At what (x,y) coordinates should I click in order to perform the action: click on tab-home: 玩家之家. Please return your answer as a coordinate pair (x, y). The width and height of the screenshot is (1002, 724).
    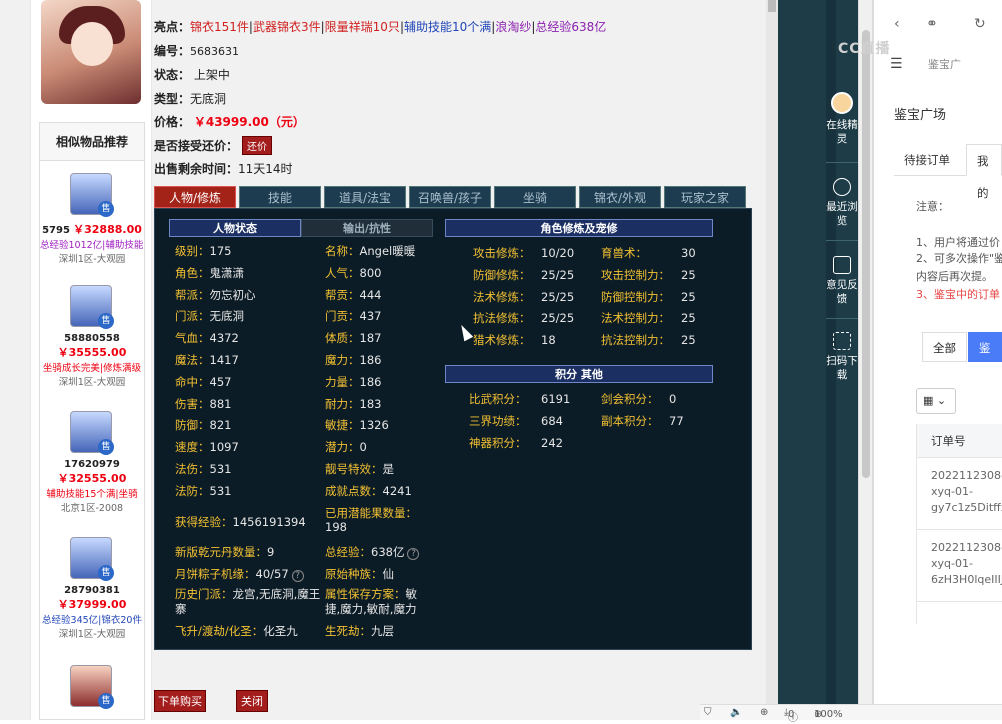
    Looking at the image, I should click on (705, 197).